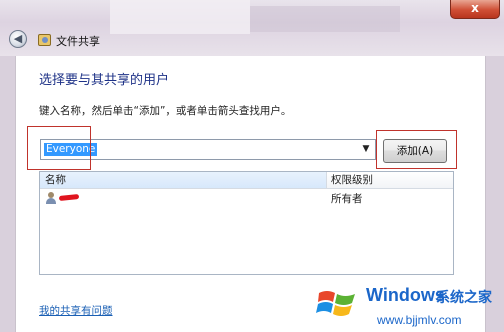  I want to click on dropdown-arrow-icon: ▼, so click(366, 149).